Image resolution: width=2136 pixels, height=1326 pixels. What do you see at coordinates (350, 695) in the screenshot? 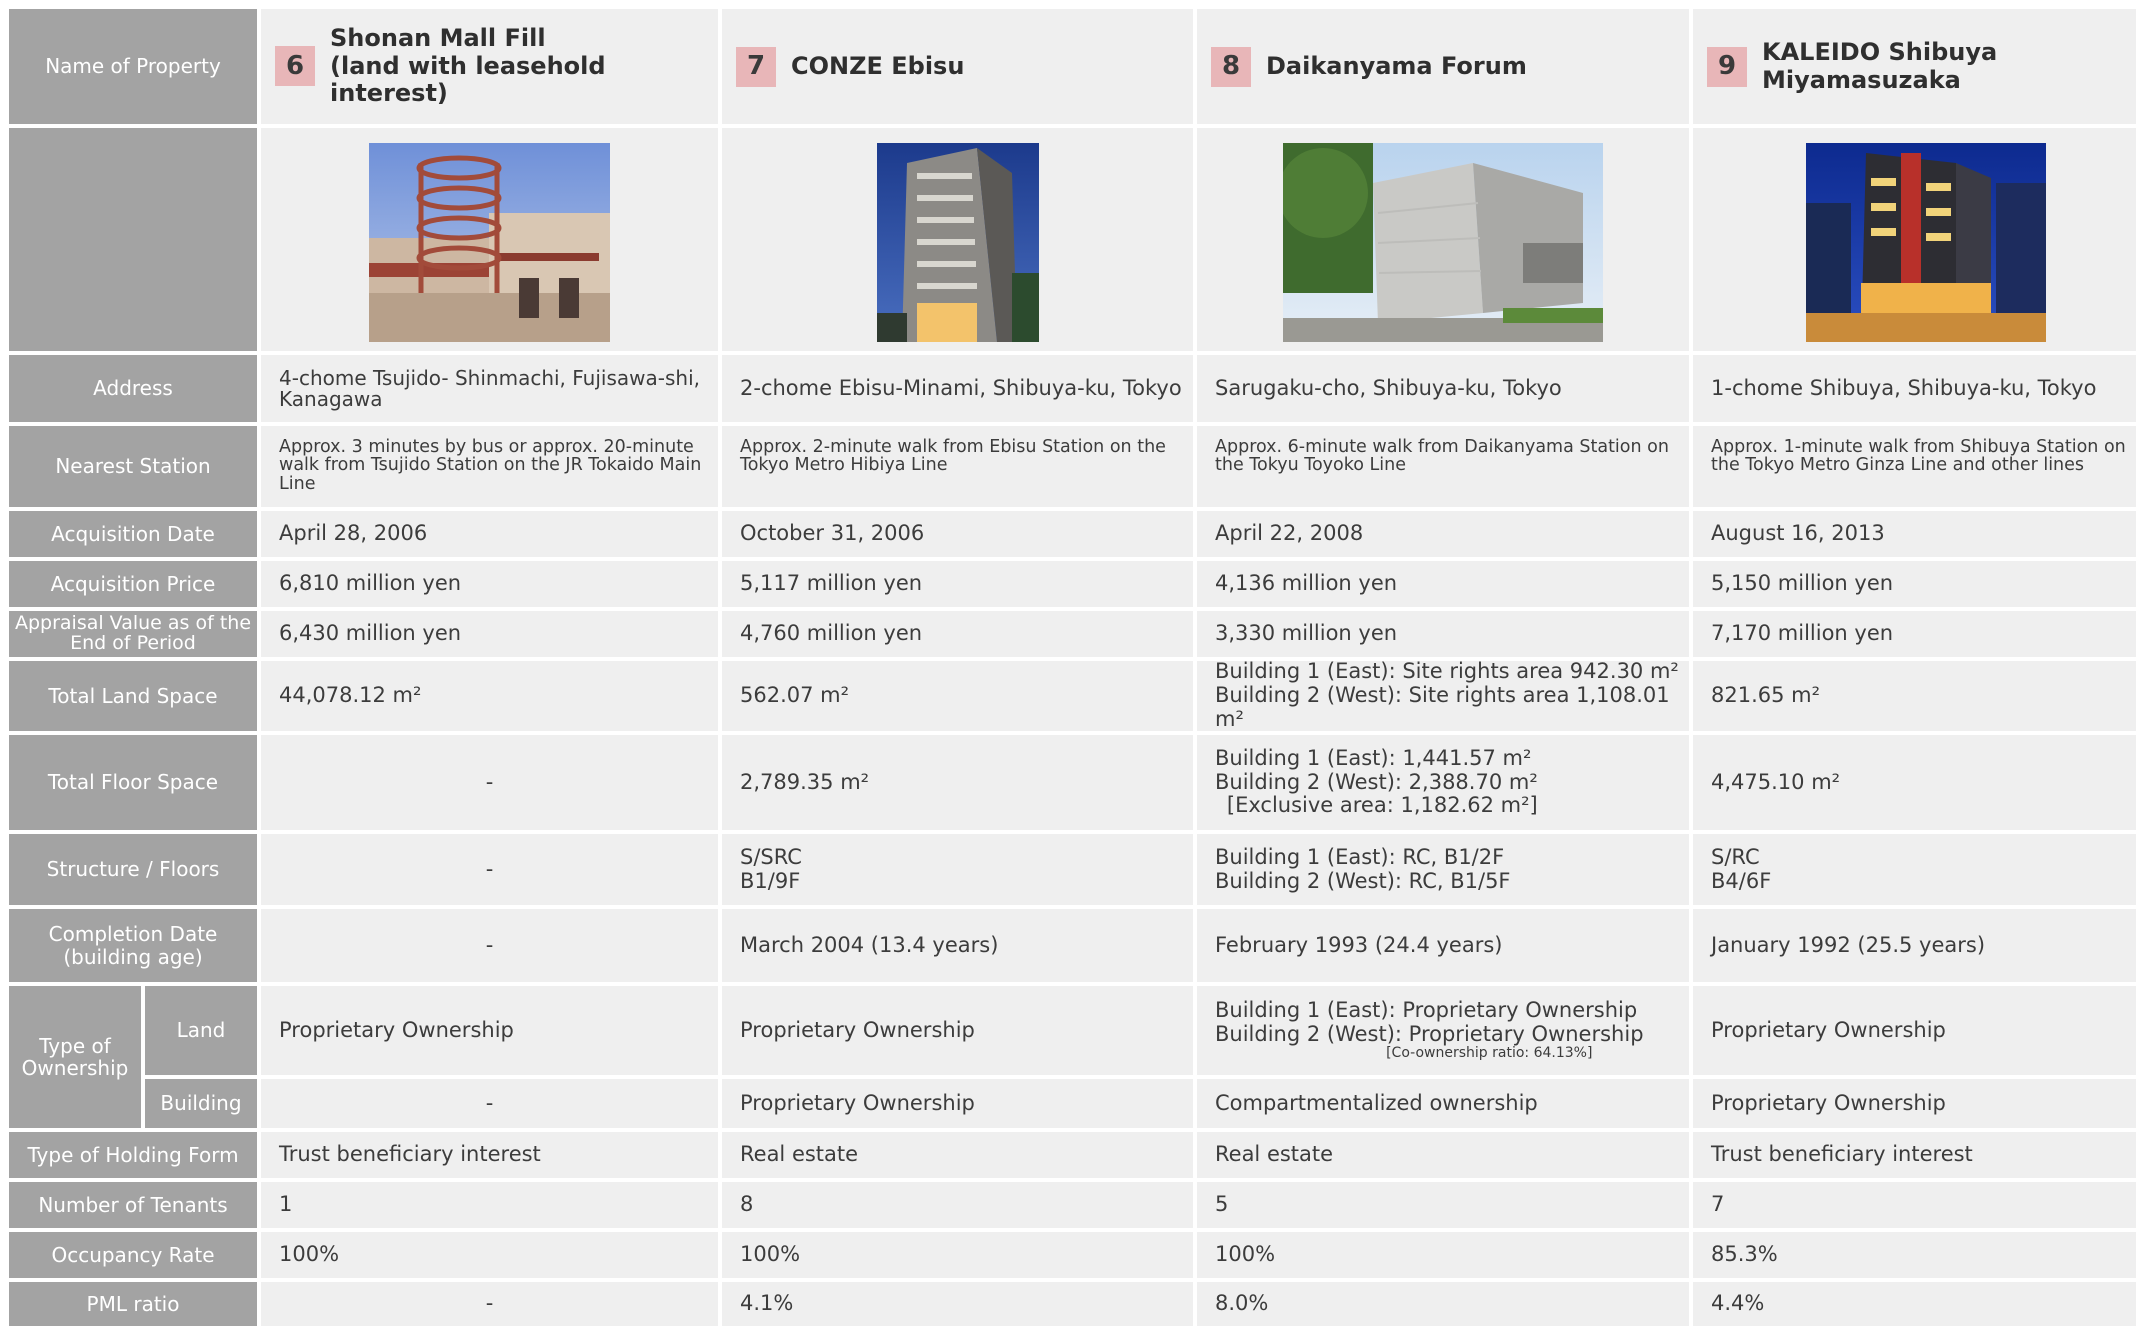
I see `land-space-line: 44,078.12 m²` at bounding box center [350, 695].